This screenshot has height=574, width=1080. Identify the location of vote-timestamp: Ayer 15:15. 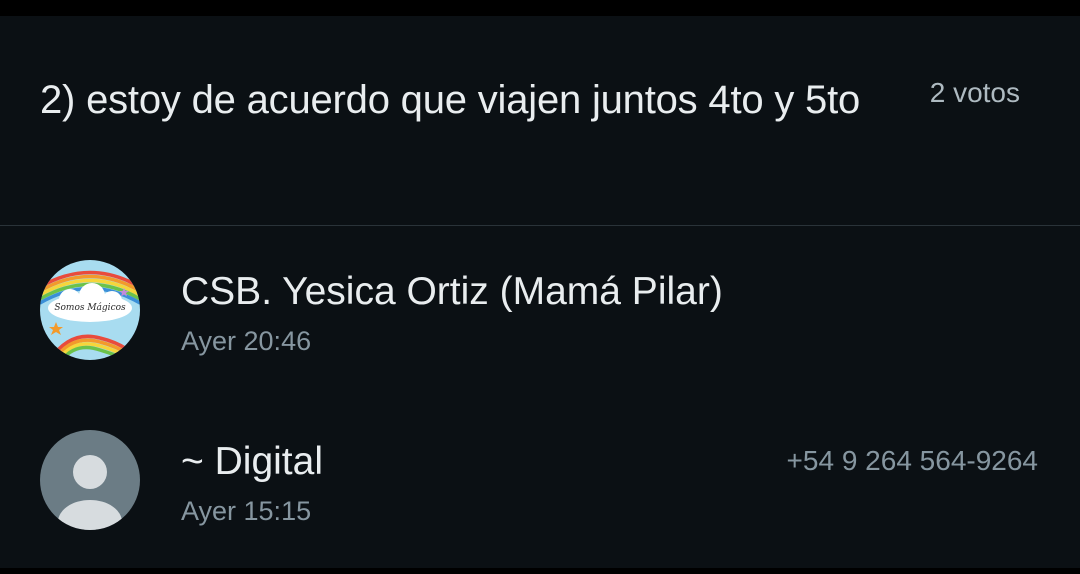
(246, 511).